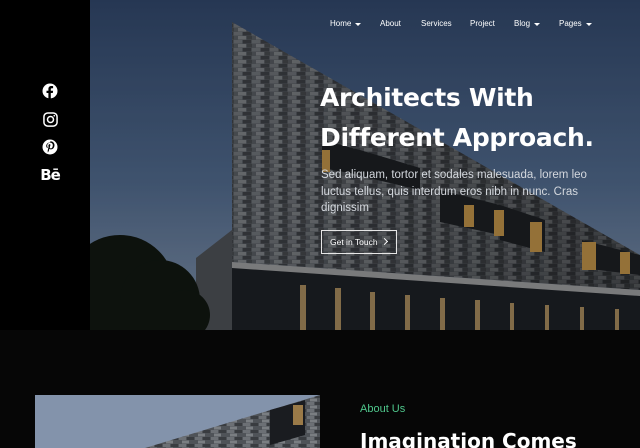 The height and width of the screenshot is (448, 640). I want to click on nav-item-label: Blog, so click(522, 23).